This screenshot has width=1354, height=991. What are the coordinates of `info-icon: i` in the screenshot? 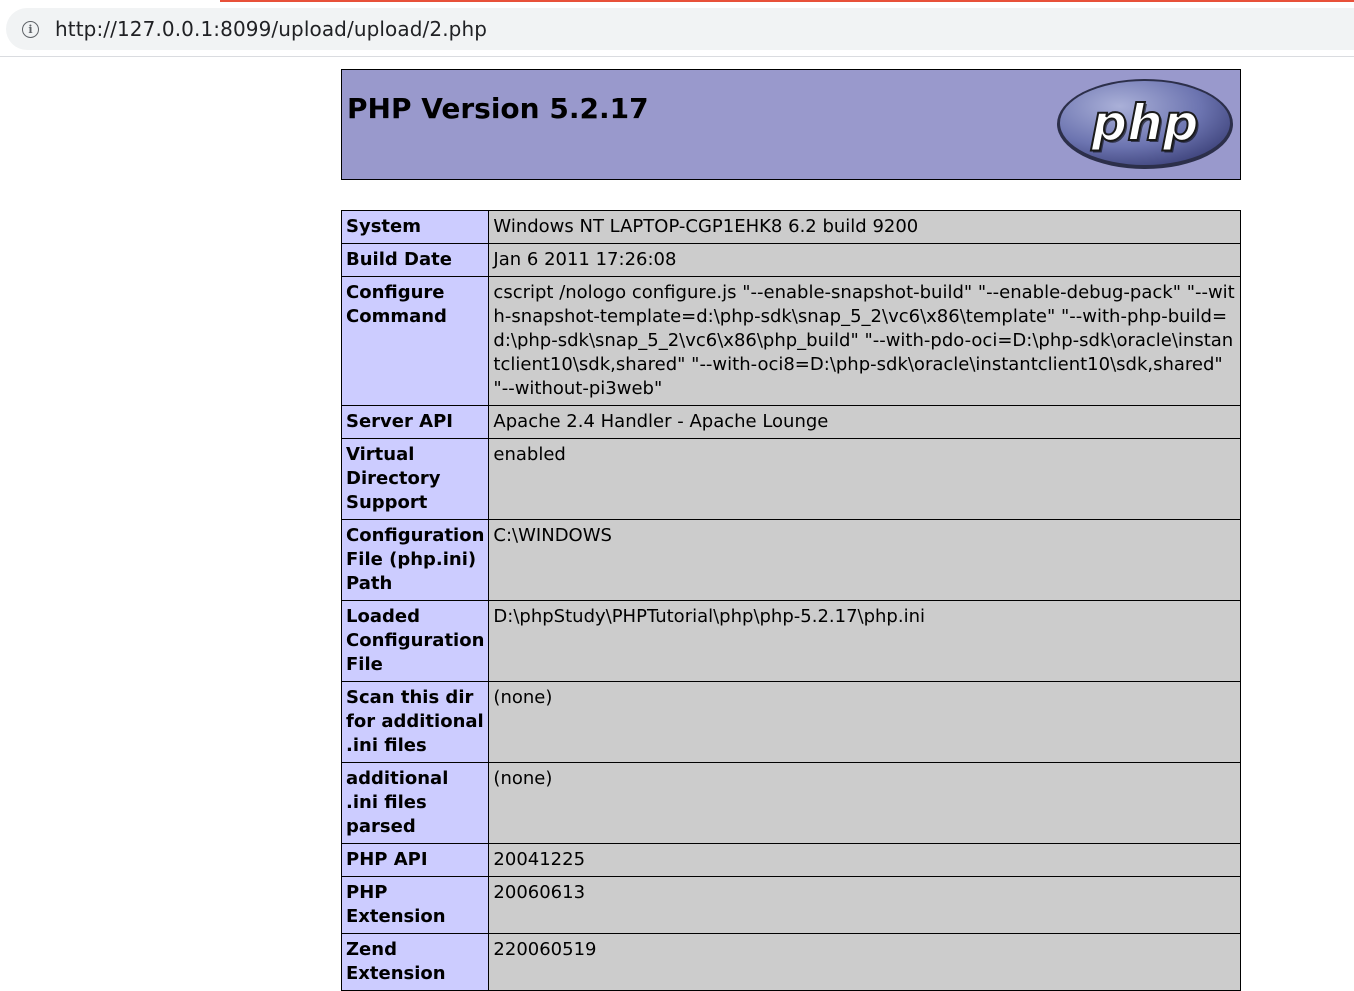 It's located at (30, 29).